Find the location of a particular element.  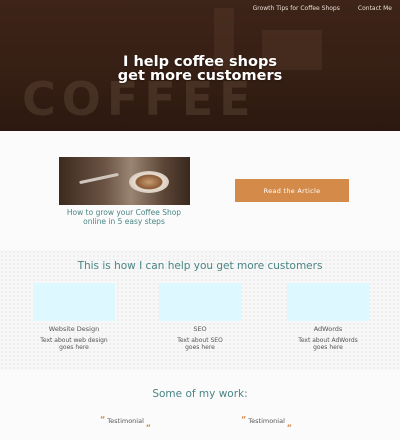

hero-headline: I help coffee shops get more customers is located at coordinates (200, 69).